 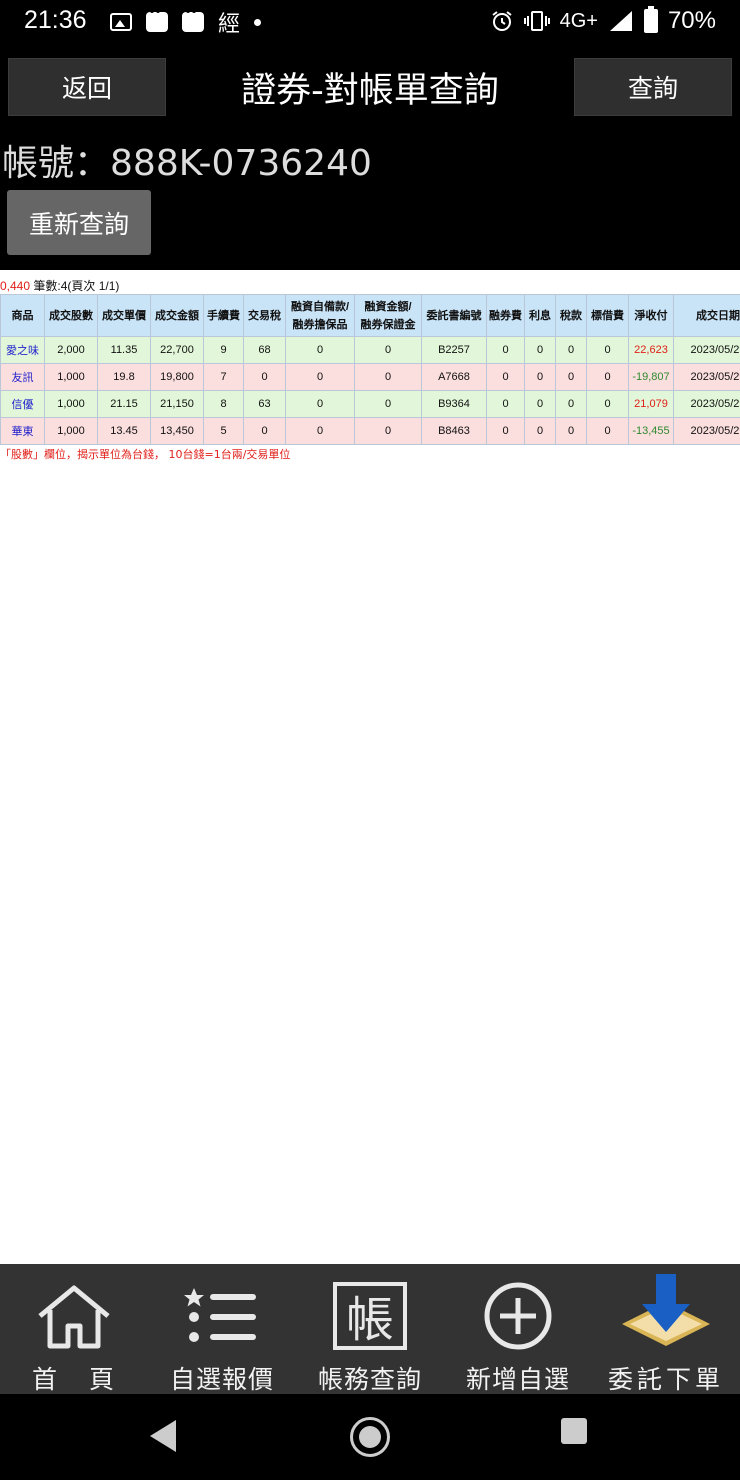 What do you see at coordinates (603, 21) in the screenshot?
I see `system-icons: 4G+ 70%` at bounding box center [603, 21].